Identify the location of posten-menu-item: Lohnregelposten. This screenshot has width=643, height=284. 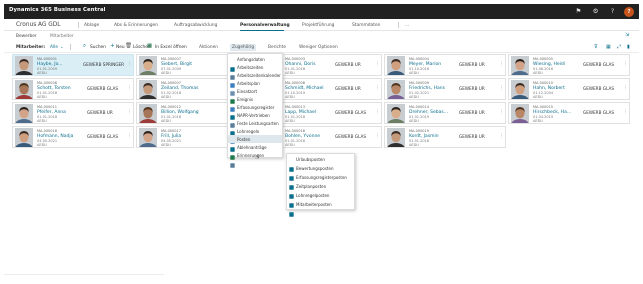
(320, 199).